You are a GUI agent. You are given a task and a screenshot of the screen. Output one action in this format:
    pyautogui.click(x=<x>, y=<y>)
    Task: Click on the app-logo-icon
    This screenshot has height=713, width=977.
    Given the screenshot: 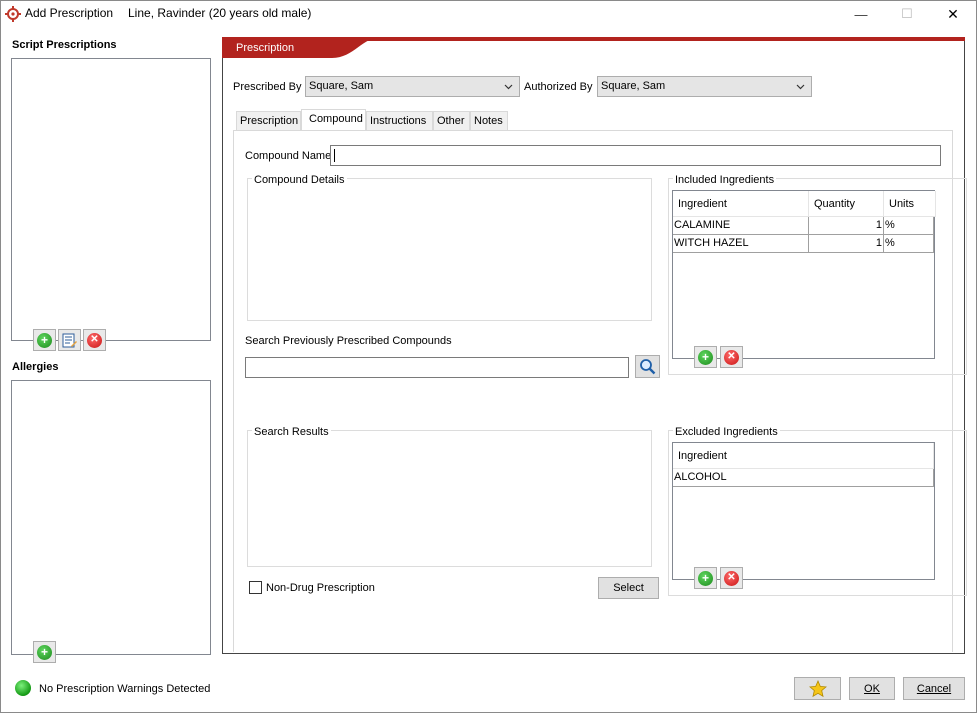 What is the action you would take?
    pyautogui.click(x=13, y=14)
    